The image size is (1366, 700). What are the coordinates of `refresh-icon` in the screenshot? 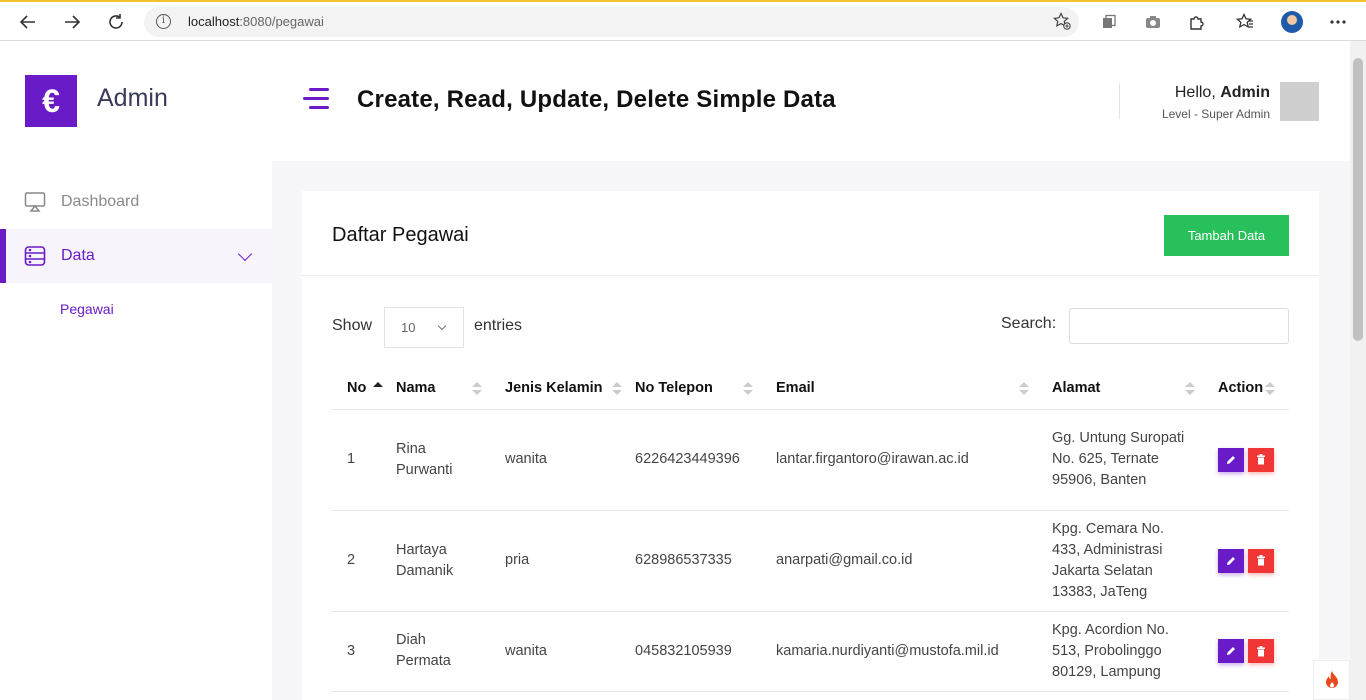 It's located at (116, 22).